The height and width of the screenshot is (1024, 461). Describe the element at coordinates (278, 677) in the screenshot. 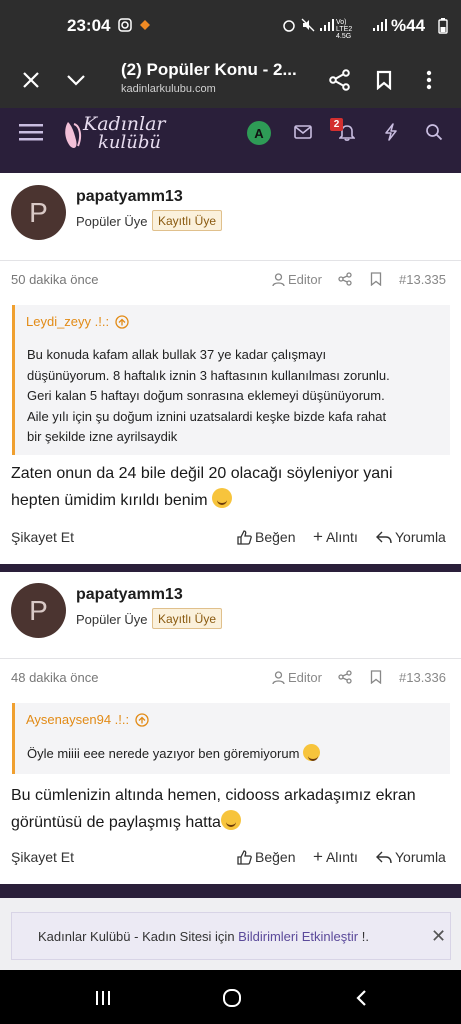

I see `user-icon` at that location.